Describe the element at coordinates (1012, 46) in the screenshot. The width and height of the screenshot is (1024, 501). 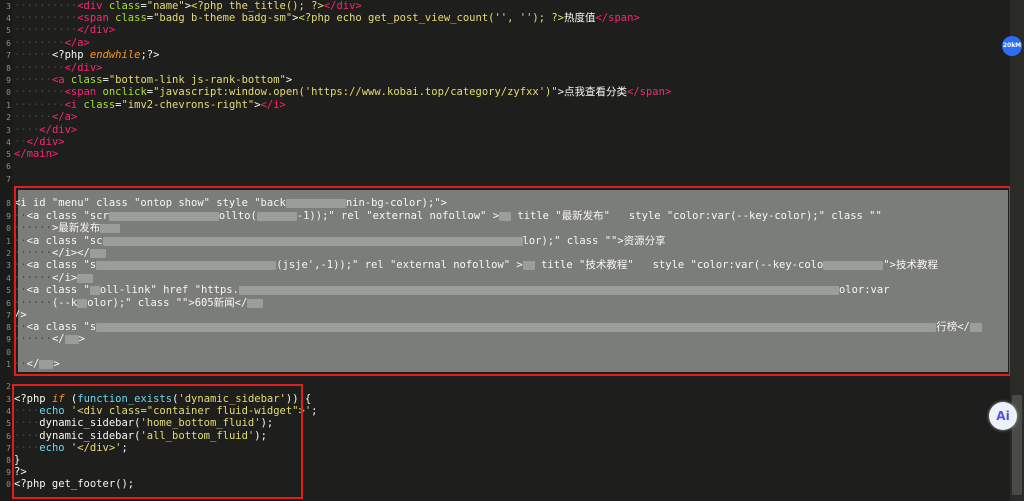
I see `floating-badge: 20kM` at that location.